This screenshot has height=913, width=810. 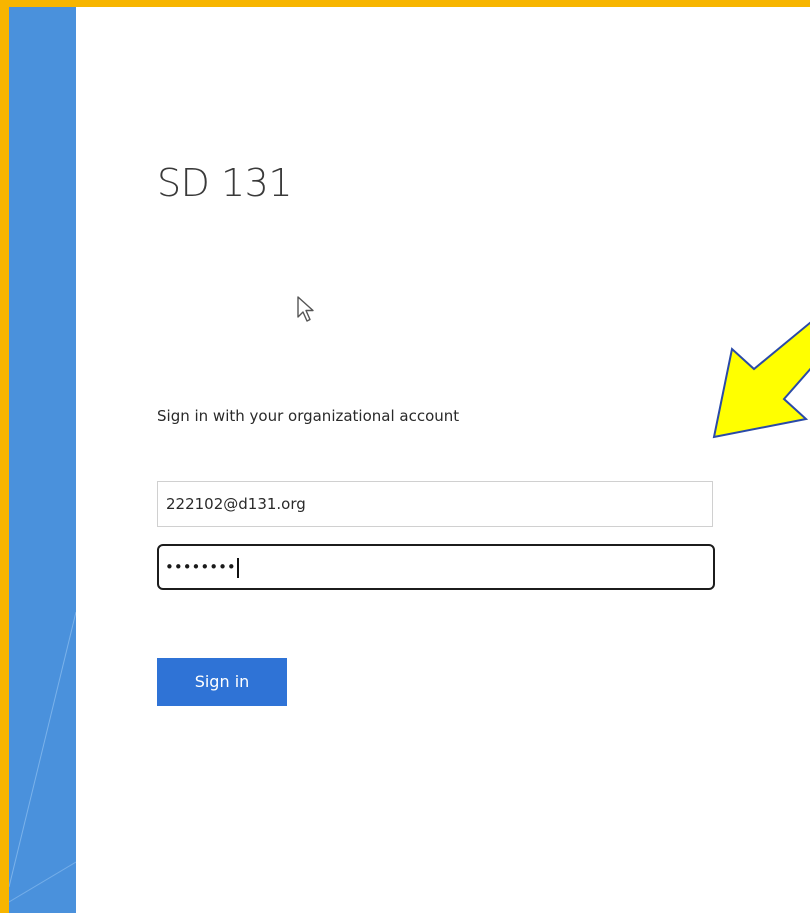 What do you see at coordinates (436, 567) in the screenshot?
I see `password-input: ••••••••` at bounding box center [436, 567].